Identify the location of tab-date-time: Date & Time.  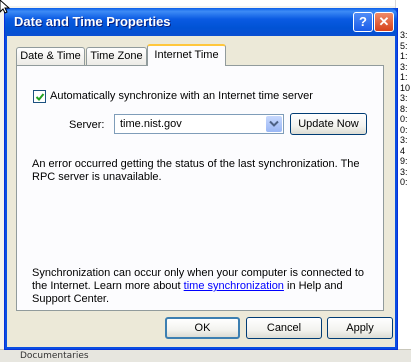
(50, 56).